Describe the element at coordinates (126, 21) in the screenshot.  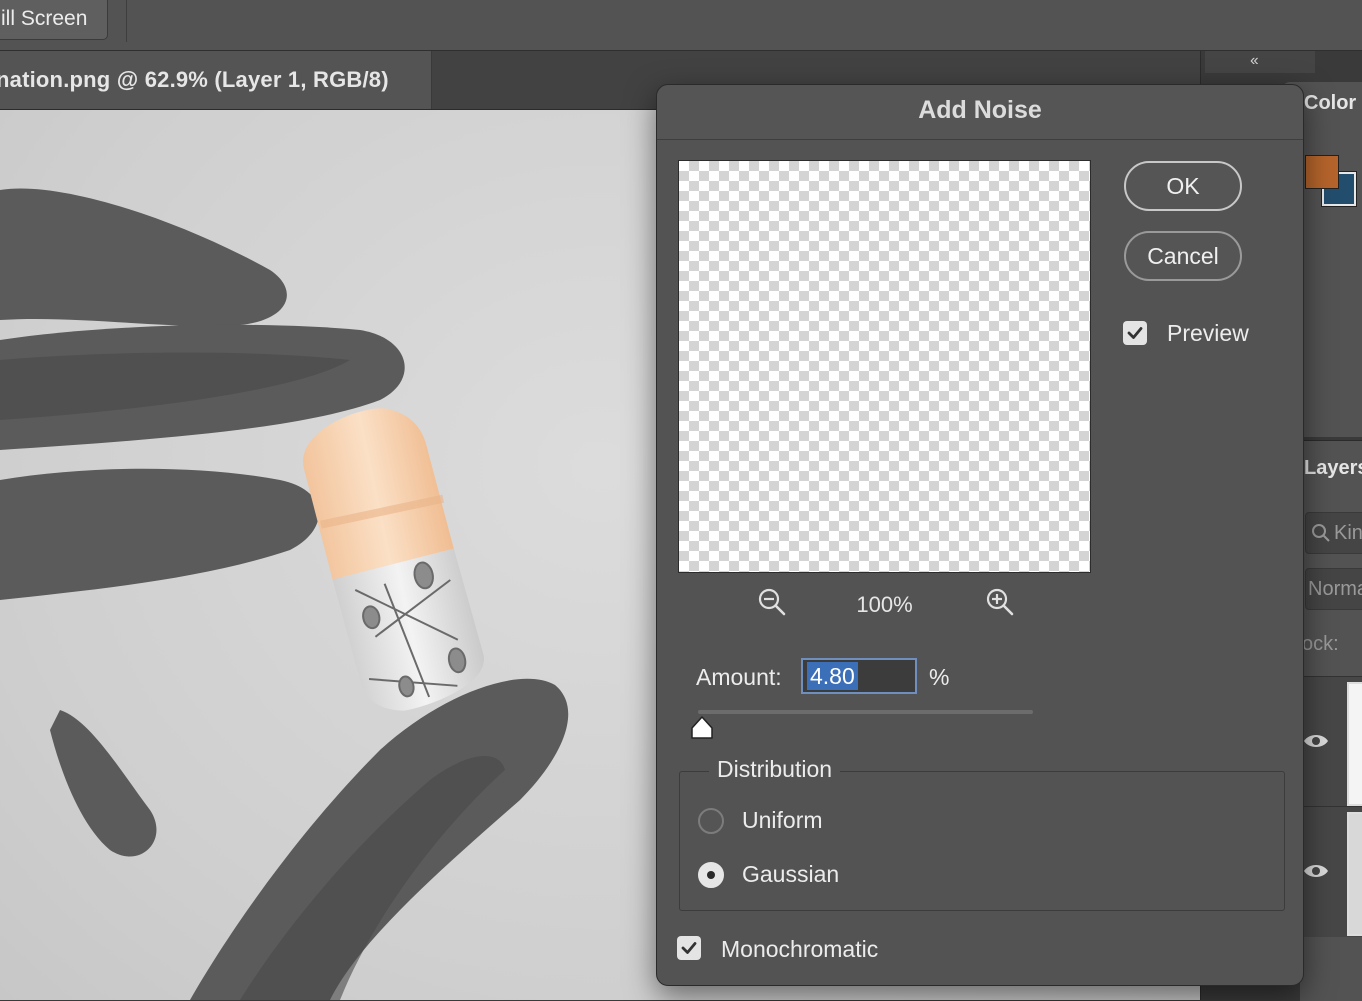
I see `toolbar-divider` at that location.